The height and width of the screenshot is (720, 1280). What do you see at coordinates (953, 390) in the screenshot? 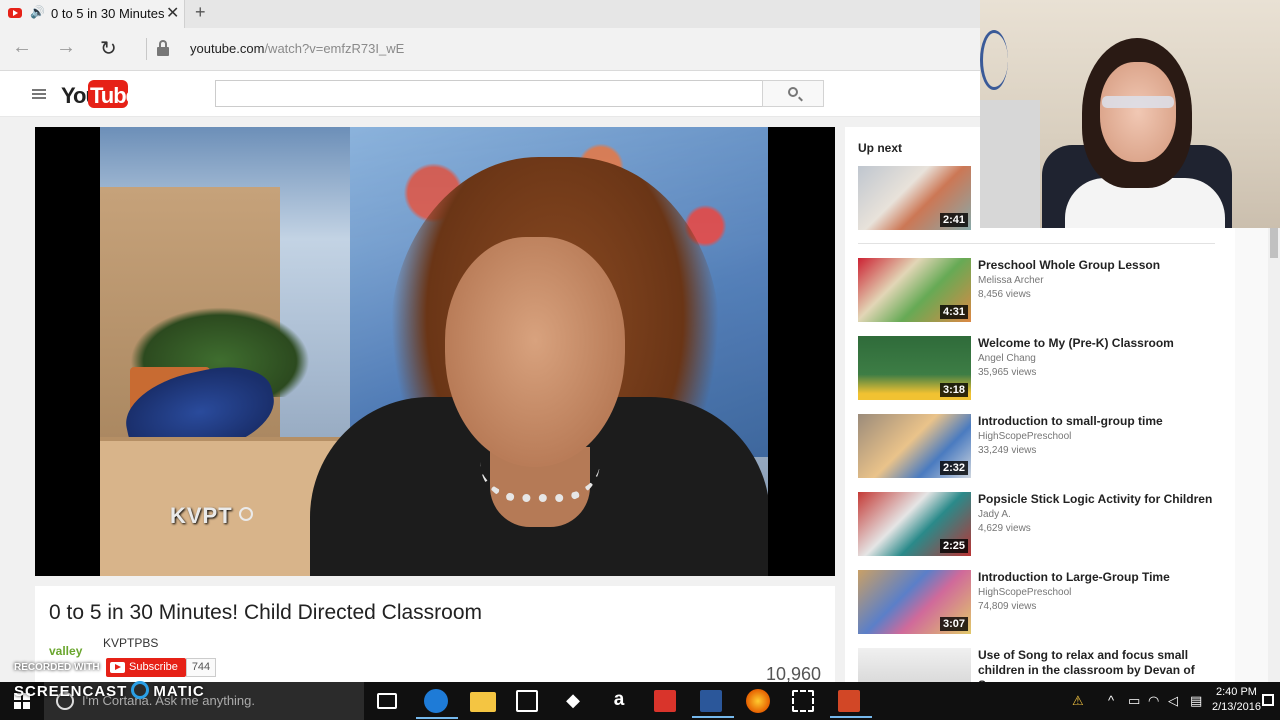
I see `duration: 3:18` at bounding box center [953, 390].